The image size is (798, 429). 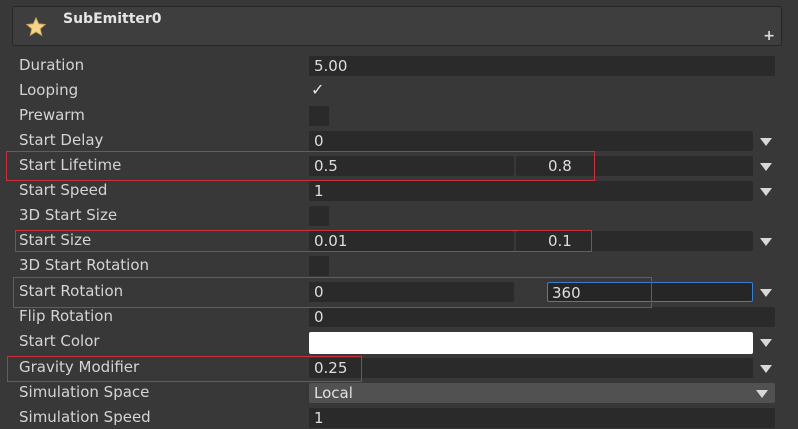 I want to click on row-duration: Duration 5.00, so click(x=399, y=65).